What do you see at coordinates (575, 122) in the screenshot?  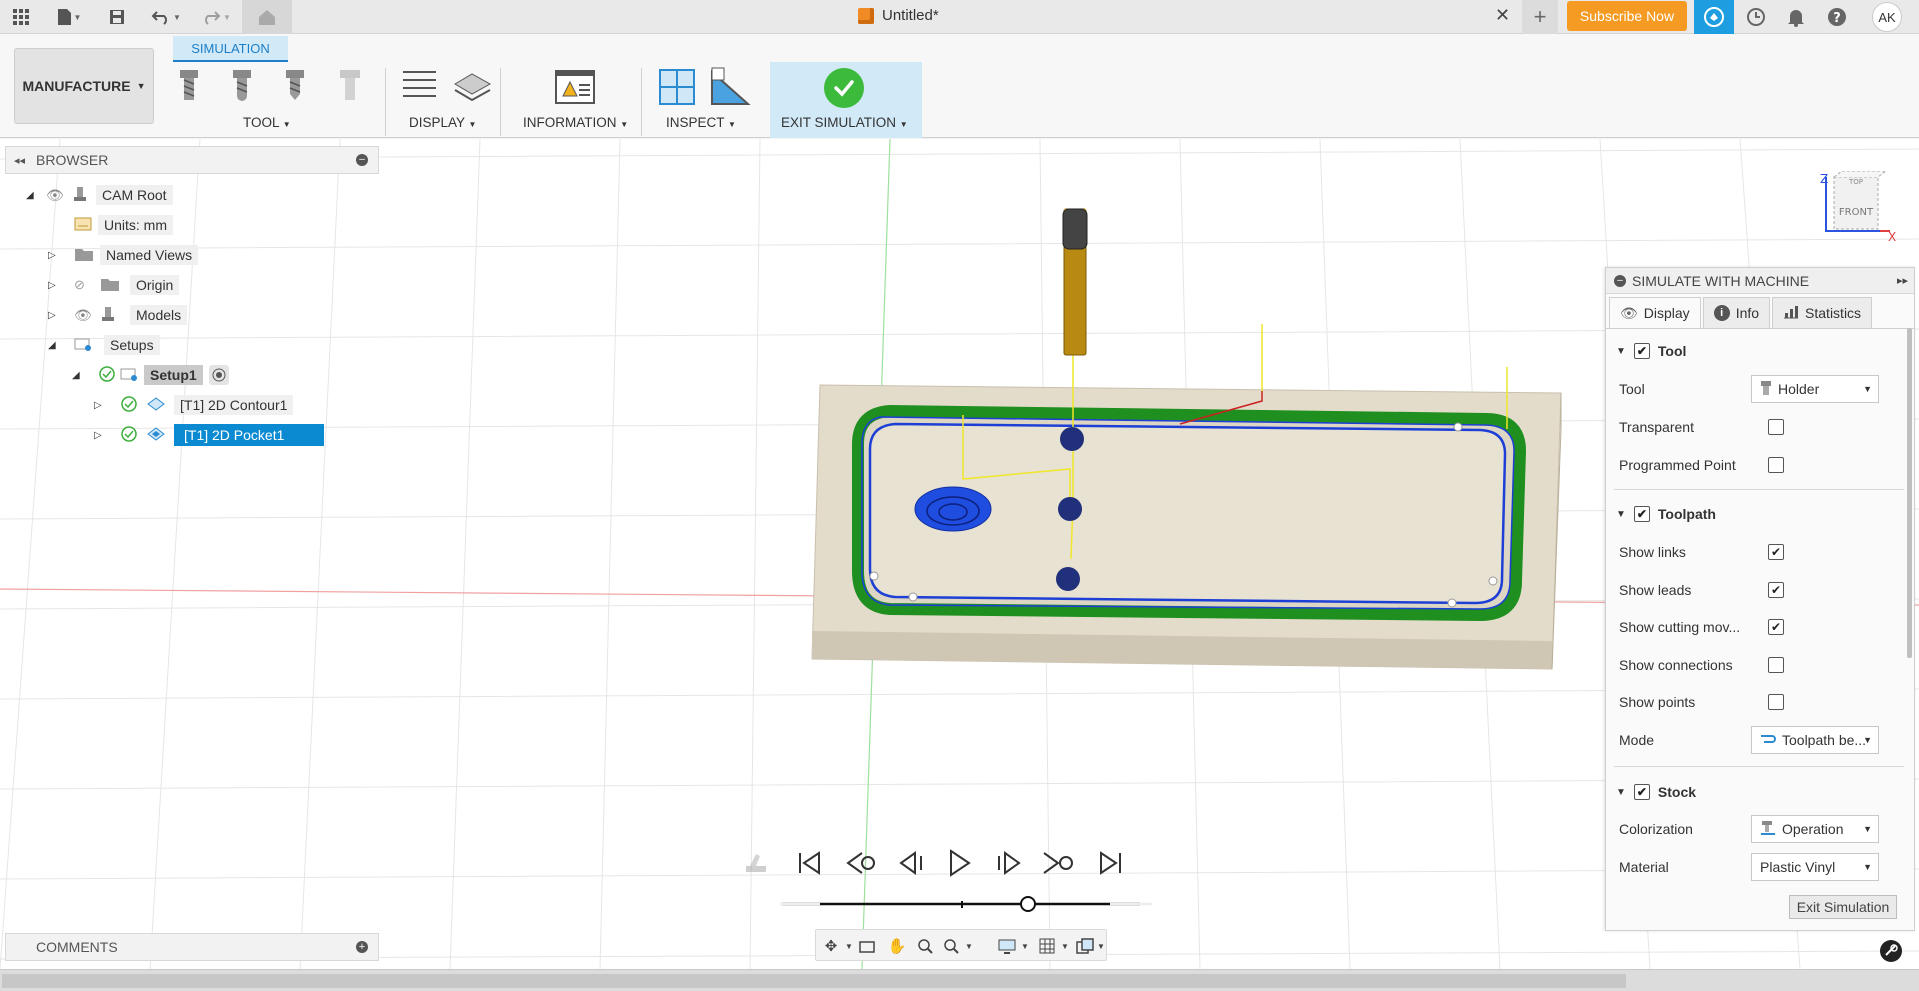 I see `information-group-menu: INFORMATION ▼` at bounding box center [575, 122].